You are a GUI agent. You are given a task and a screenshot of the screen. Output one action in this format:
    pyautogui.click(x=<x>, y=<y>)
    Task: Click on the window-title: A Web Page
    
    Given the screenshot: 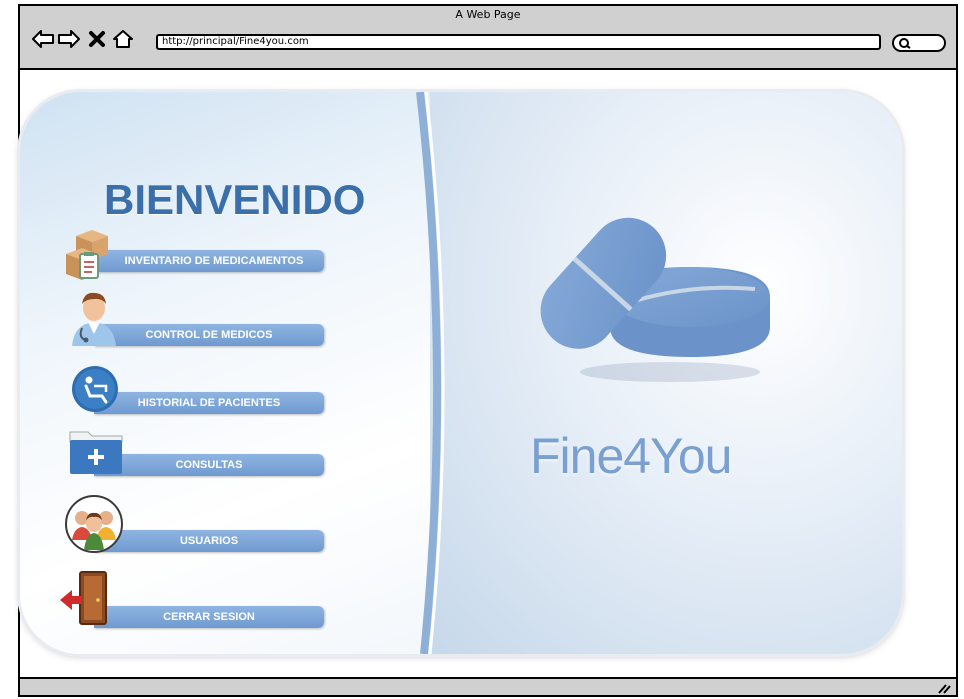 What is the action you would take?
    pyautogui.click(x=488, y=14)
    